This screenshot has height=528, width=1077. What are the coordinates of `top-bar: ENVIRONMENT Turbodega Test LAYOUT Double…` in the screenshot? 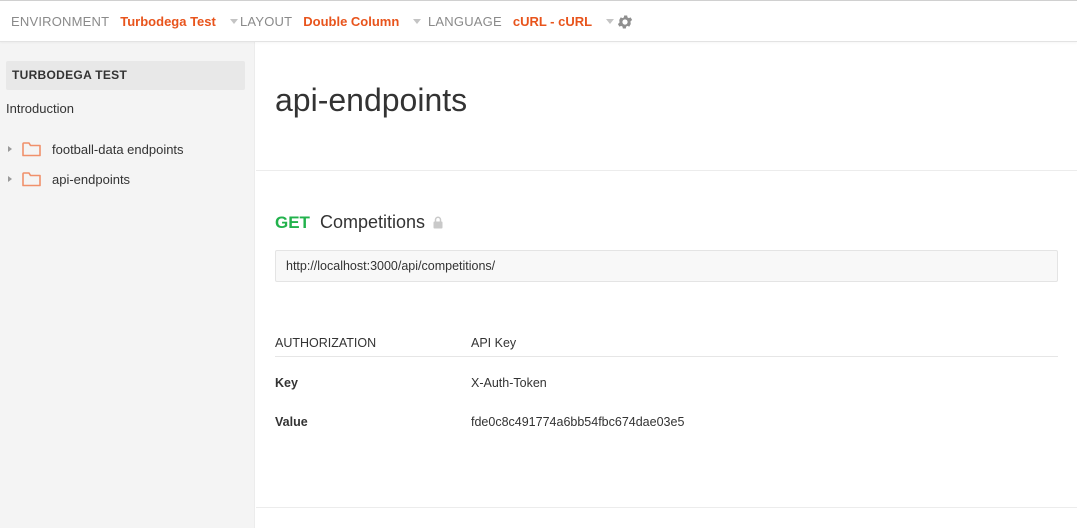 It's located at (538, 21).